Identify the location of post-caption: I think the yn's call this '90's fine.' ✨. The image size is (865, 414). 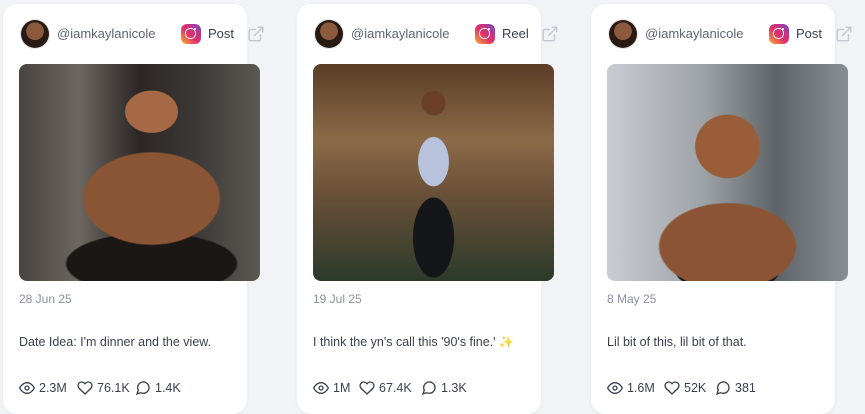
(421, 342).